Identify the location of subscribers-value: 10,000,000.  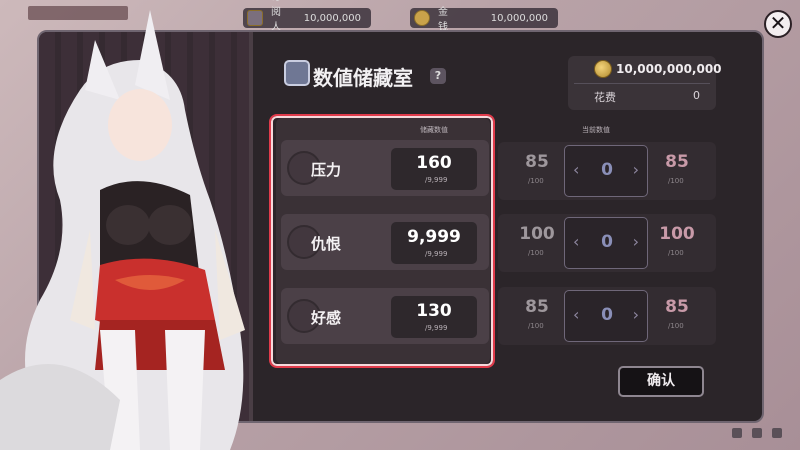
(332, 18).